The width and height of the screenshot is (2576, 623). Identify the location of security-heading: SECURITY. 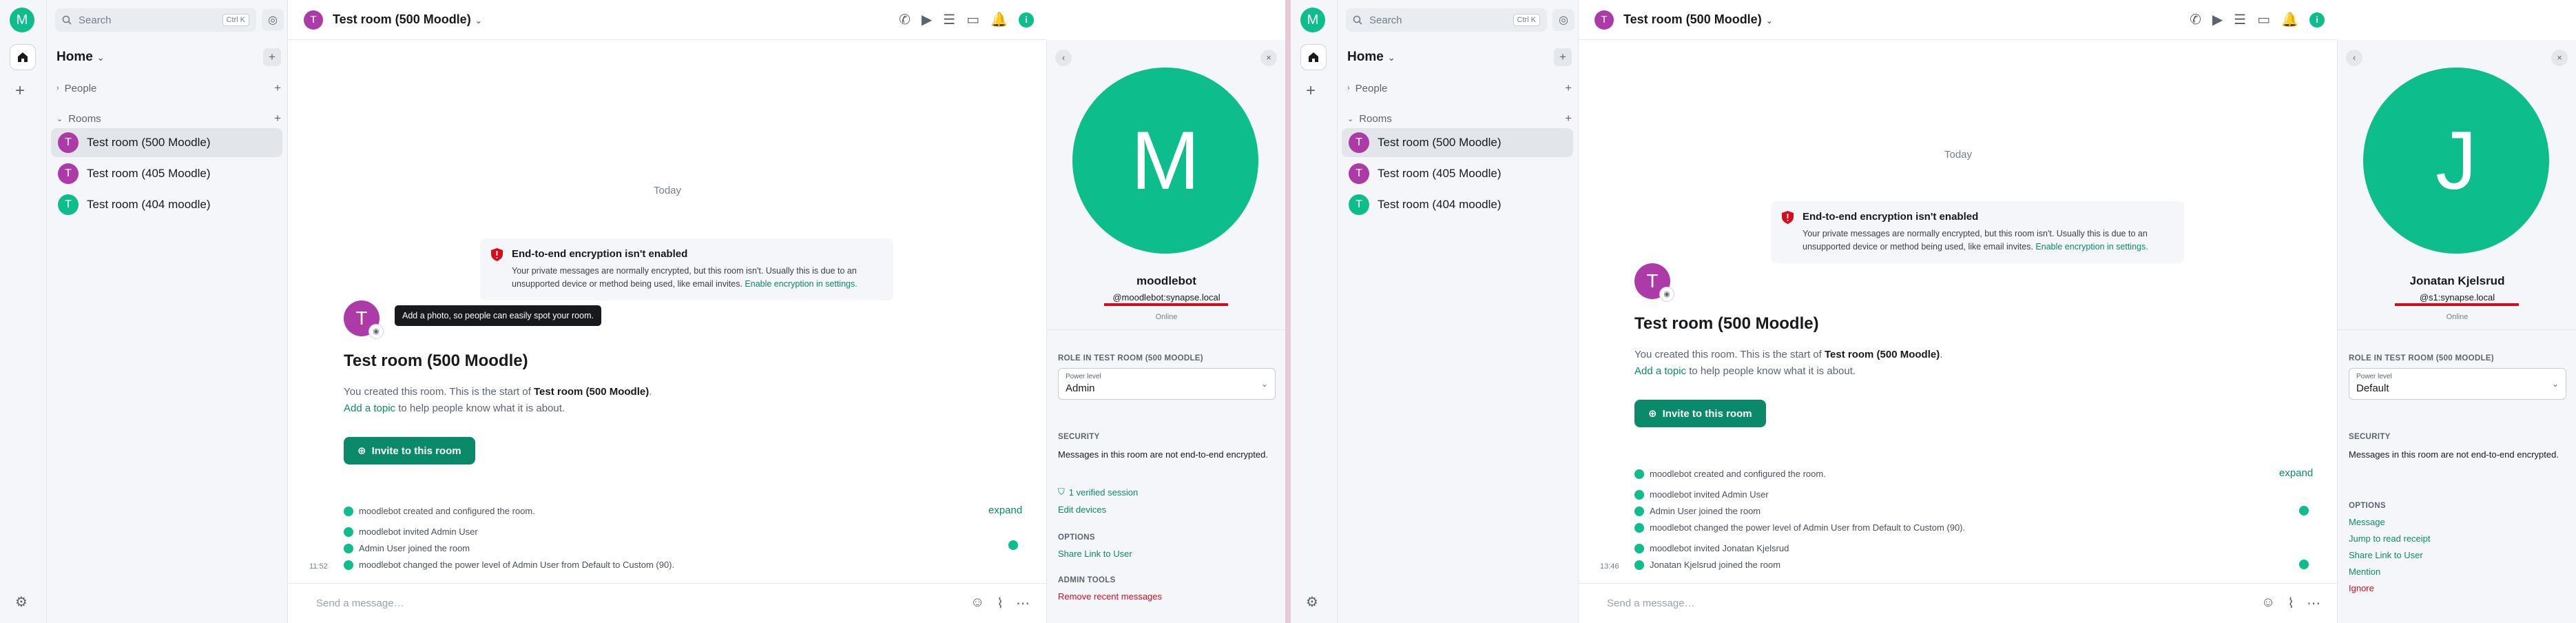
(2370, 437).